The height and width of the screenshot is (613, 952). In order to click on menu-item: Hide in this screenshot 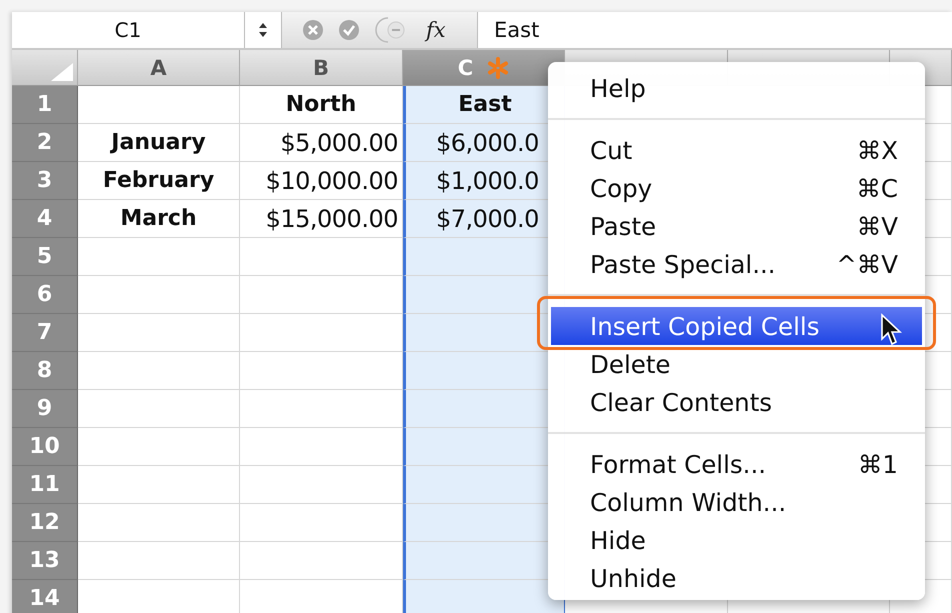, I will do `click(736, 540)`.